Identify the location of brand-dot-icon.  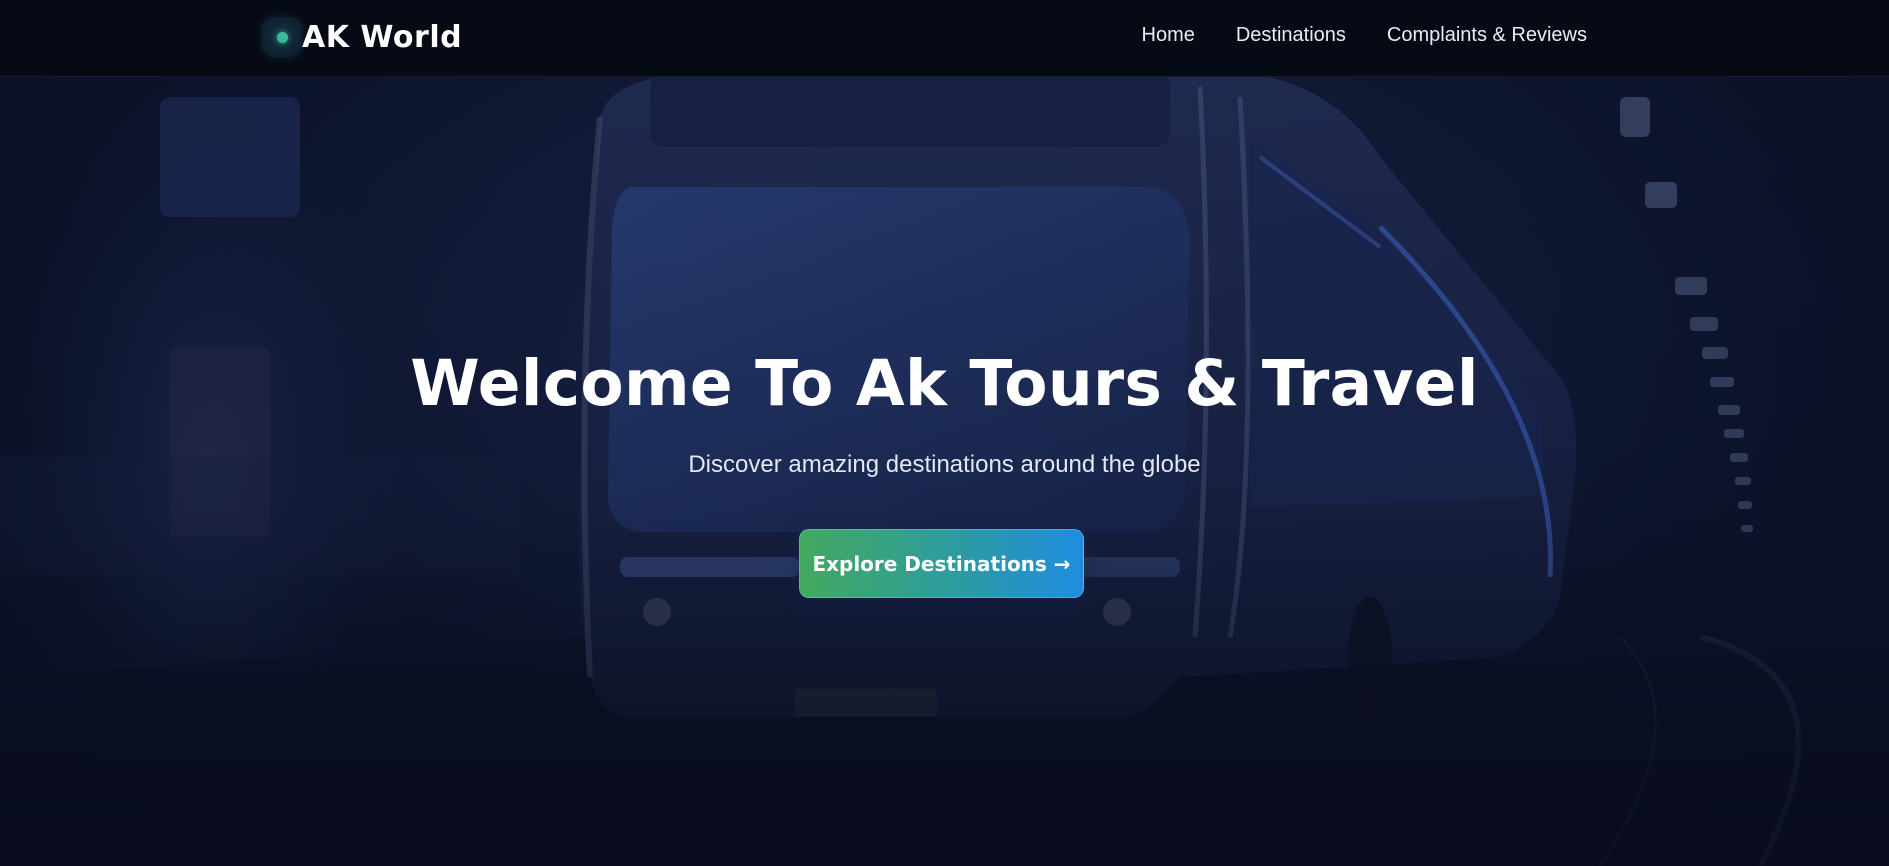
(282, 37).